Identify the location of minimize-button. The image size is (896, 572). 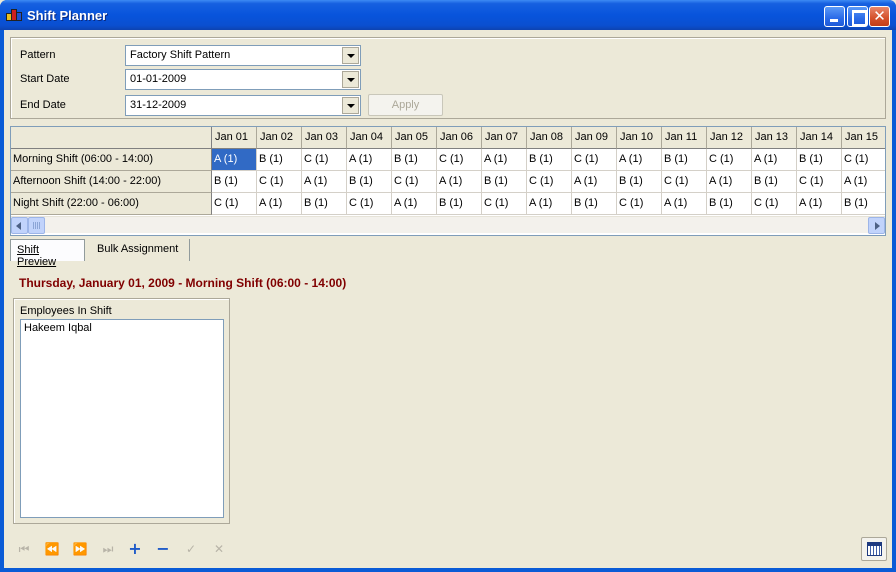
(834, 16).